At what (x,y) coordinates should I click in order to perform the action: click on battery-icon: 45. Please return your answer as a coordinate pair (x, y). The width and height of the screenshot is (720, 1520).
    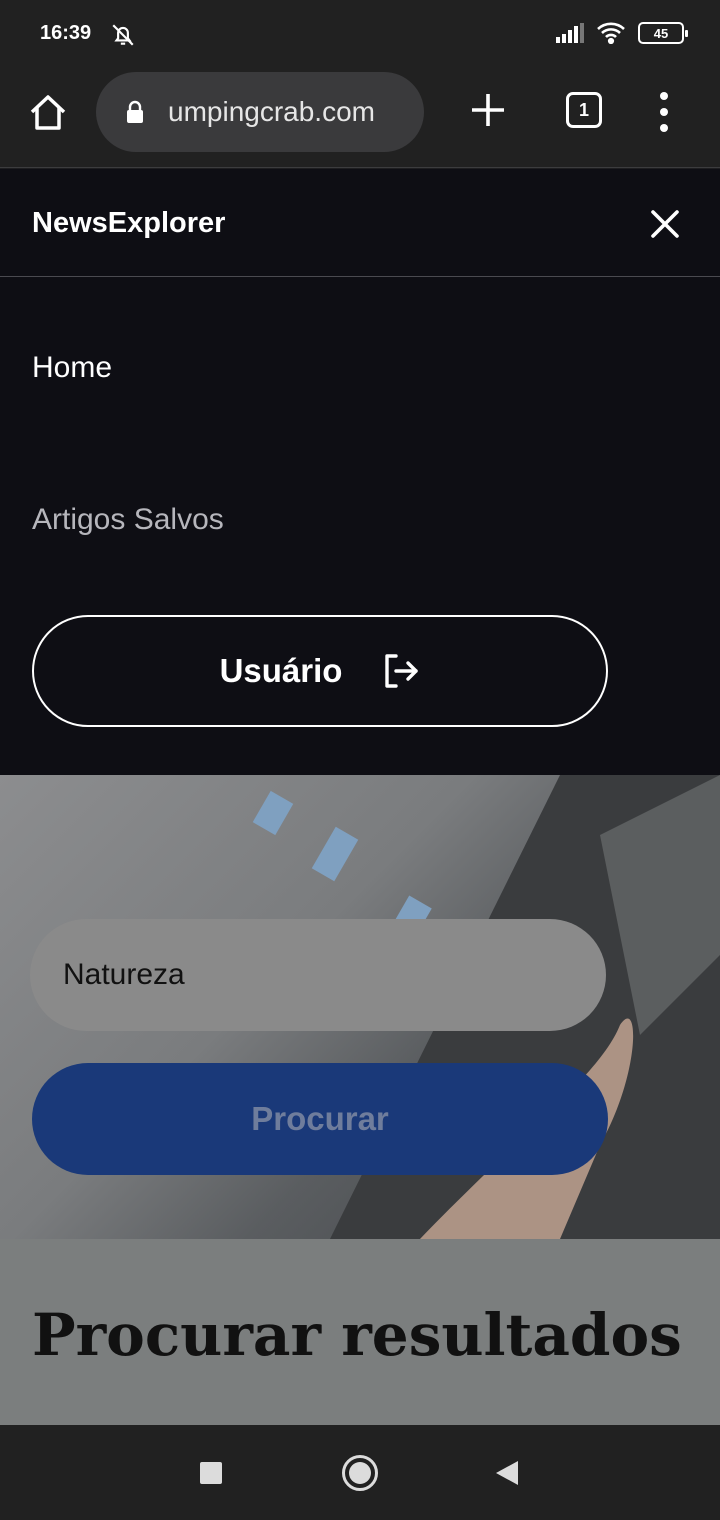
    Looking at the image, I should click on (663, 33).